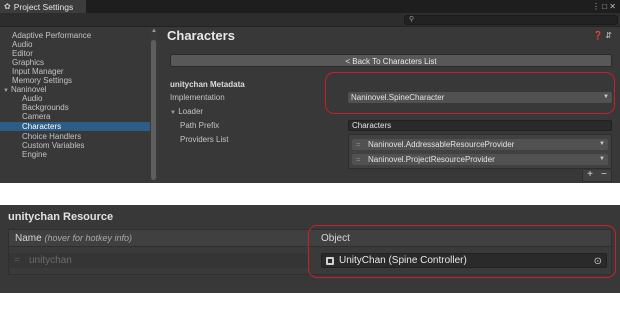 The image size is (620, 310). I want to click on path-prefix-field: Characters, so click(480, 125).